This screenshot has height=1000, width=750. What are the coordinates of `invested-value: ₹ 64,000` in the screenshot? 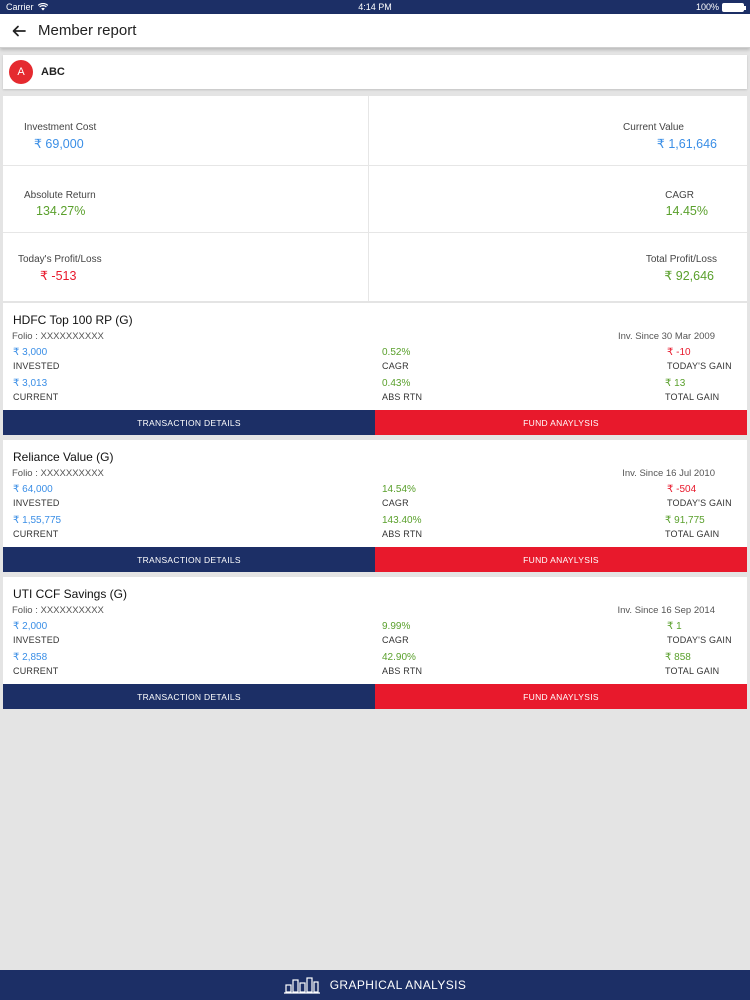 It's located at (33, 489).